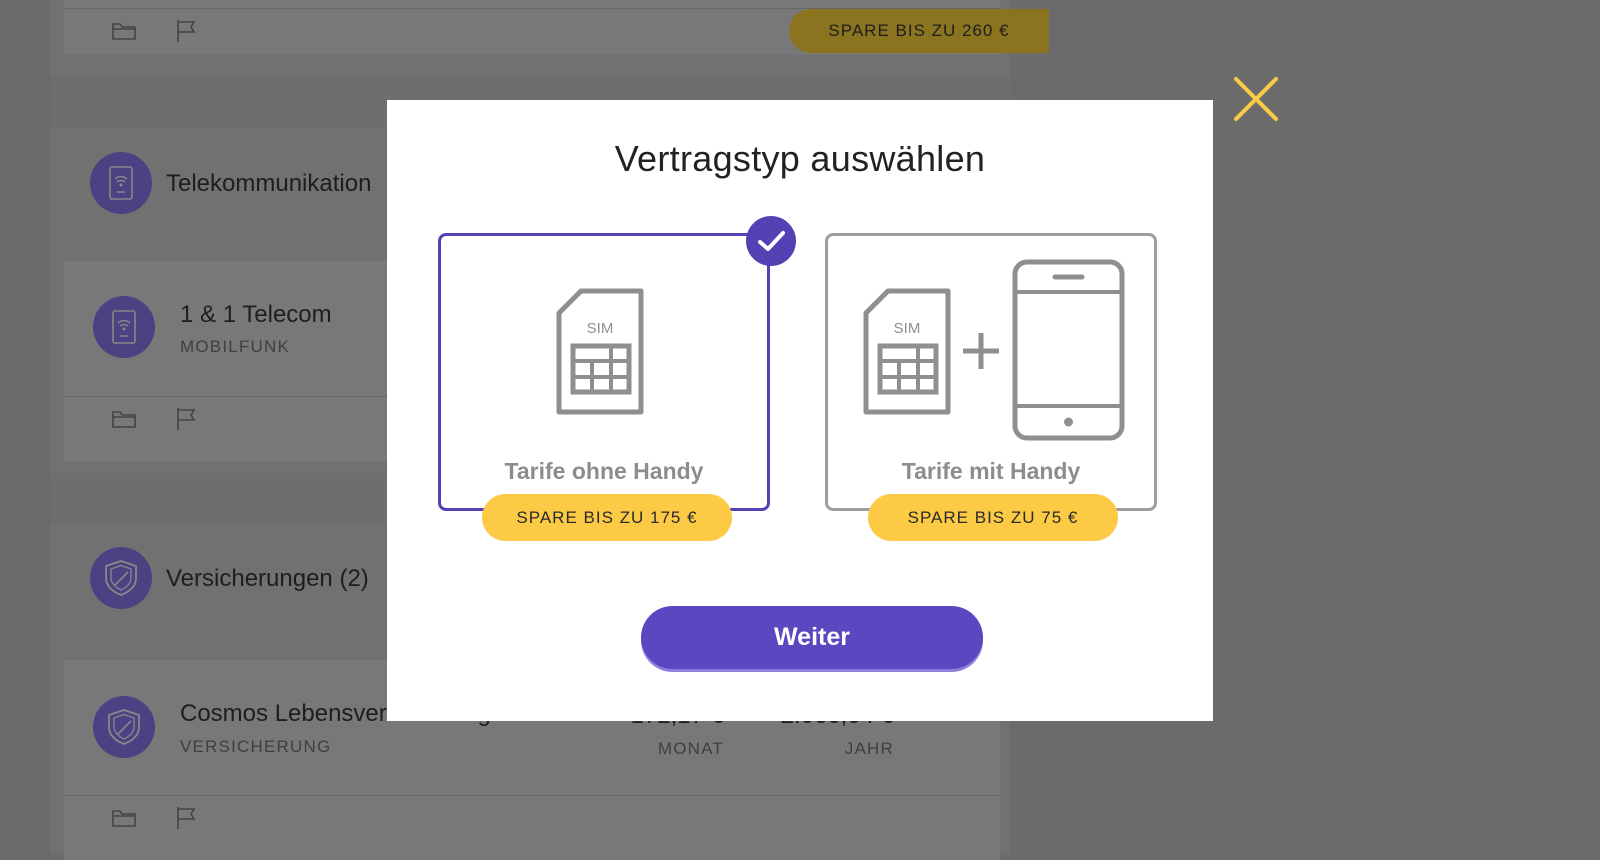  Describe the element at coordinates (981, 351) in the screenshot. I see `plus-icon` at that location.